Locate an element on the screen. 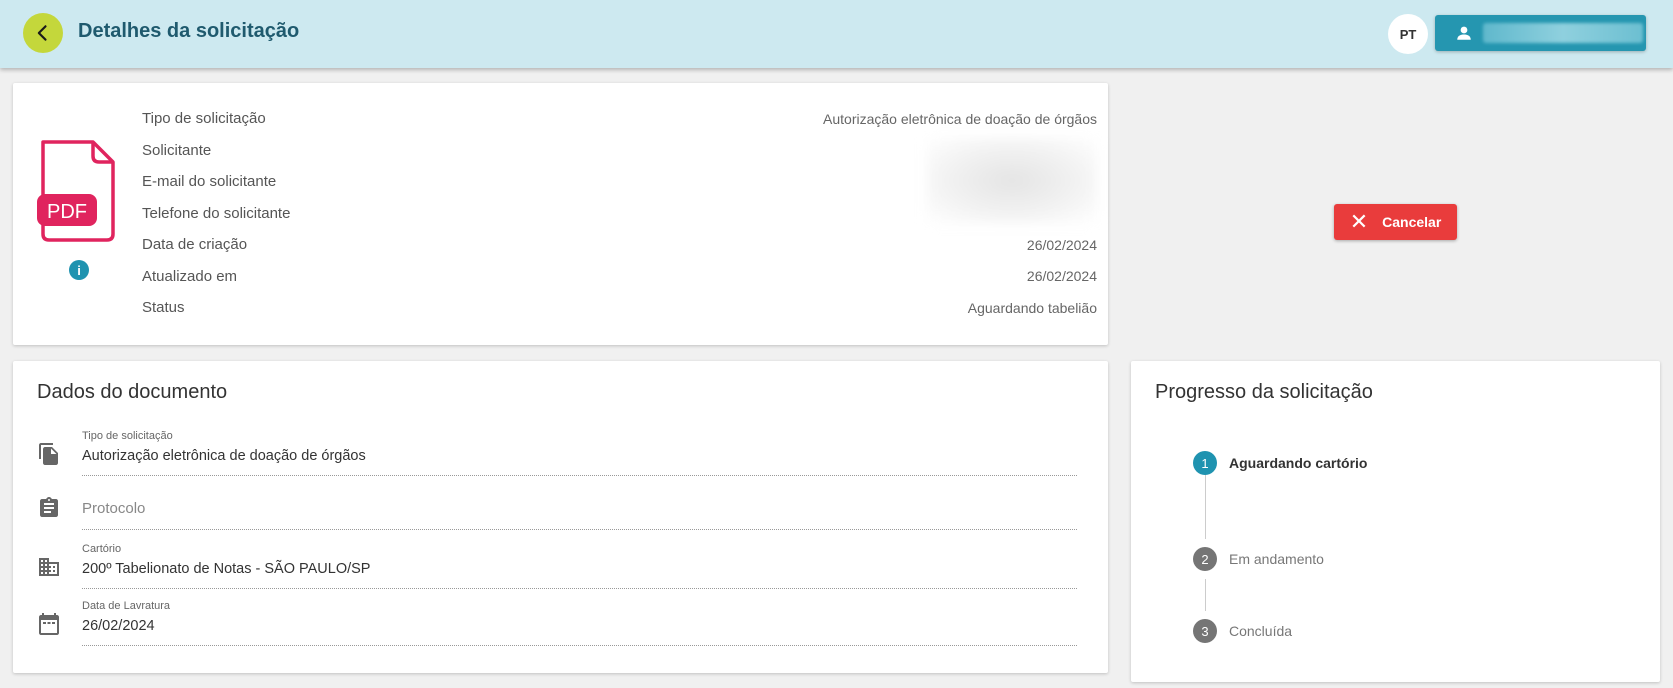 The width and height of the screenshot is (1673, 688). cancel-button-label: Cancelar is located at coordinates (1412, 222).